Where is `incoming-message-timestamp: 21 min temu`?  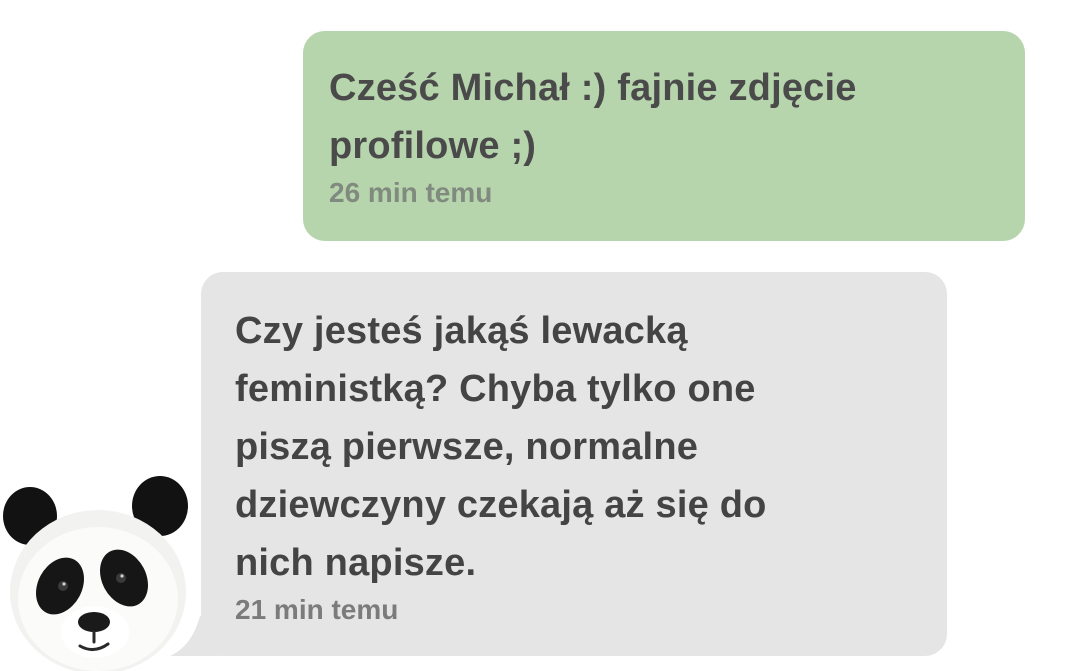 incoming-message-timestamp: 21 min temu is located at coordinates (317, 609).